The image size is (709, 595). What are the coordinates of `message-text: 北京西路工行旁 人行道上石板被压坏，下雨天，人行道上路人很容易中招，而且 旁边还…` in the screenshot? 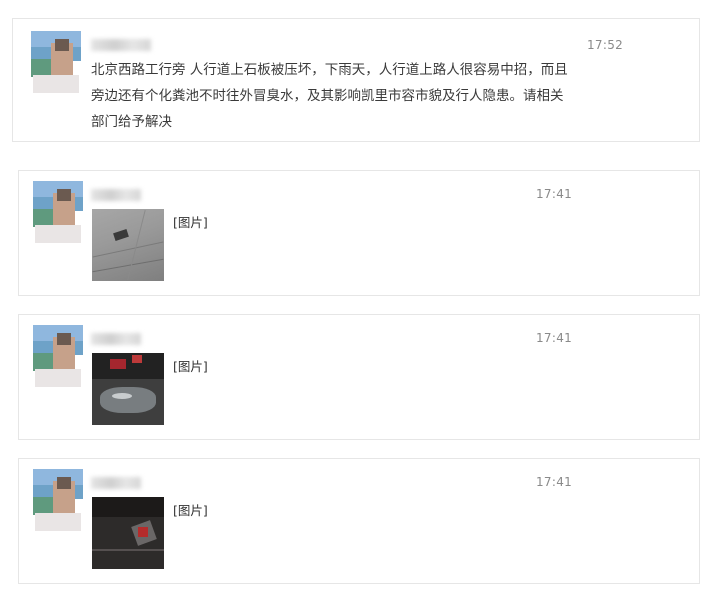 It's located at (361, 96).